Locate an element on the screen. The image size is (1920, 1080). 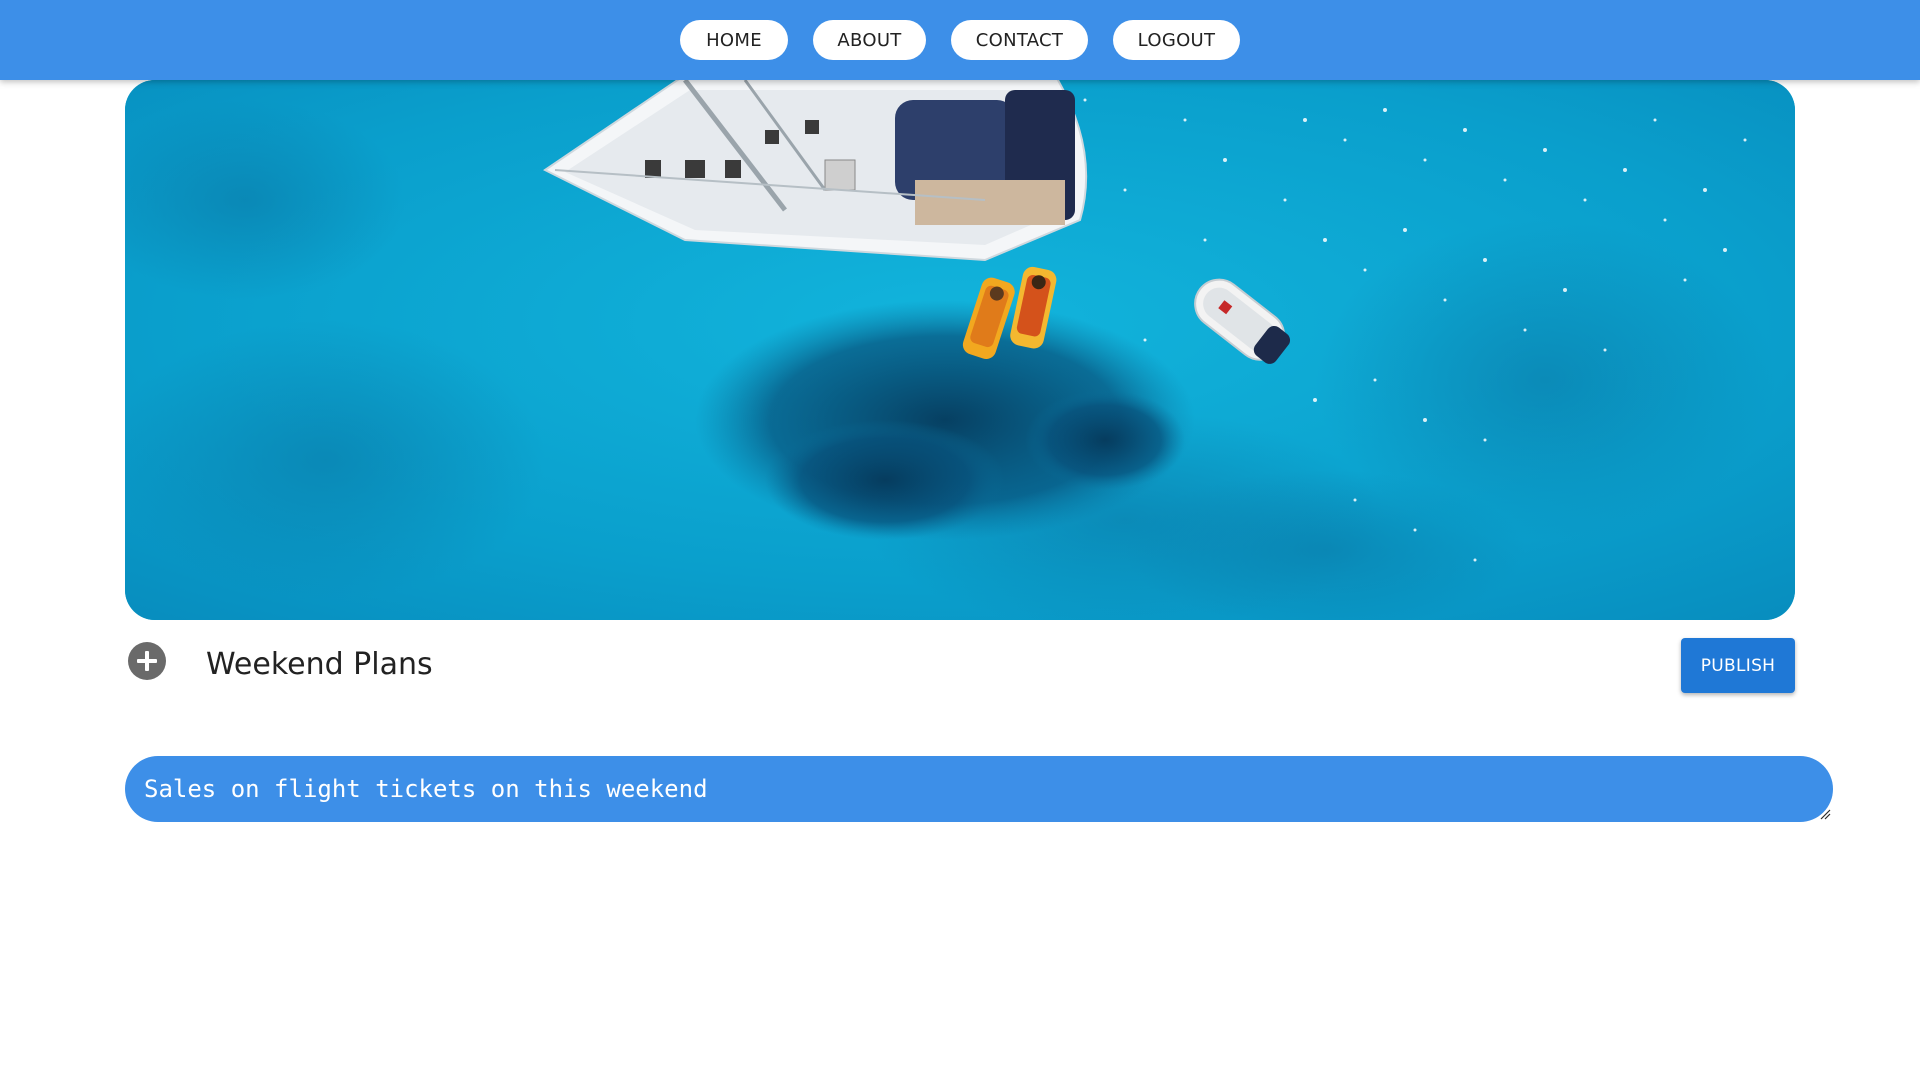
nav-home-button: HOME is located at coordinates (734, 40).